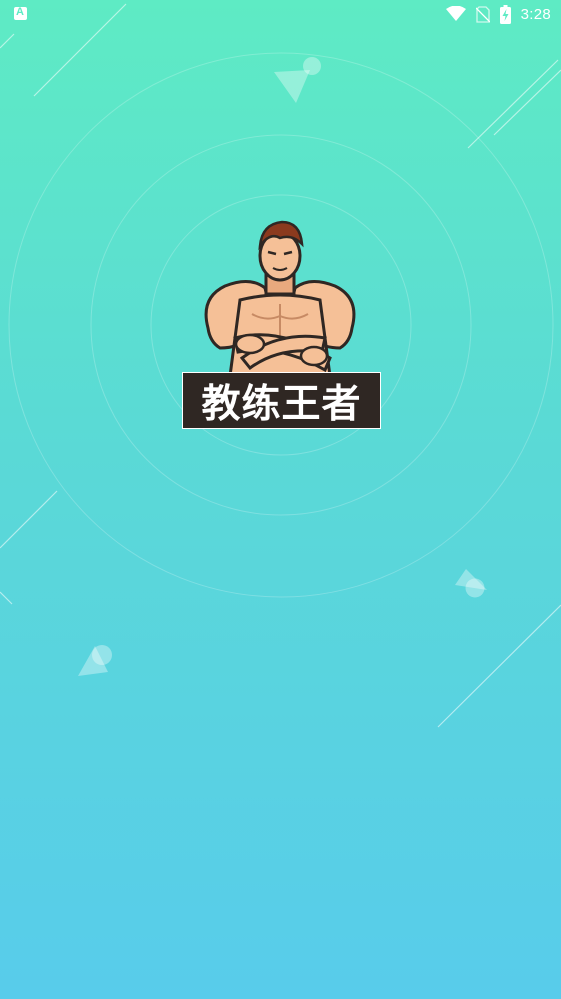  Describe the element at coordinates (280, 299) in the screenshot. I see `bodybuilder-mascot-icon` at that location.